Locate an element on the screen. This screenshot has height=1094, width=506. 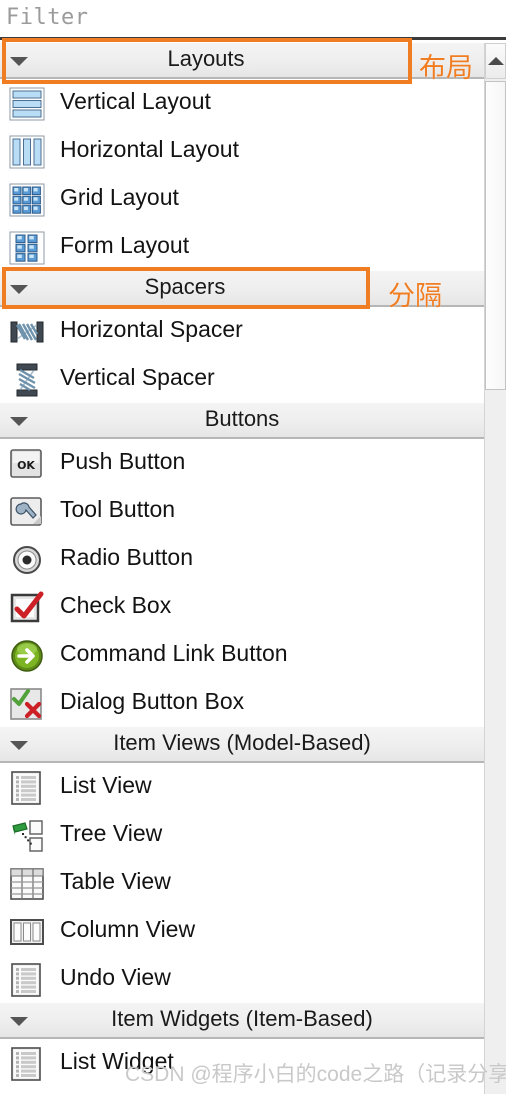
tool-button-icon is located at coordinates (27, 512).